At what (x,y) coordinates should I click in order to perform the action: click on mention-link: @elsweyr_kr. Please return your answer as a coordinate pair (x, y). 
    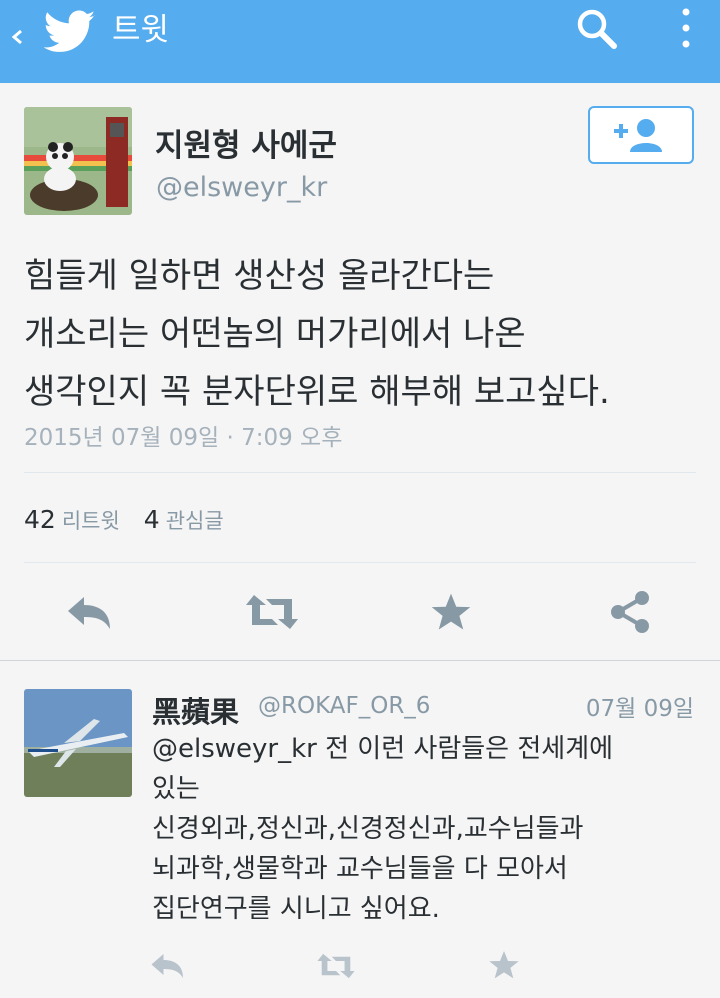
    Looking at the image, I should click on (234, 749).